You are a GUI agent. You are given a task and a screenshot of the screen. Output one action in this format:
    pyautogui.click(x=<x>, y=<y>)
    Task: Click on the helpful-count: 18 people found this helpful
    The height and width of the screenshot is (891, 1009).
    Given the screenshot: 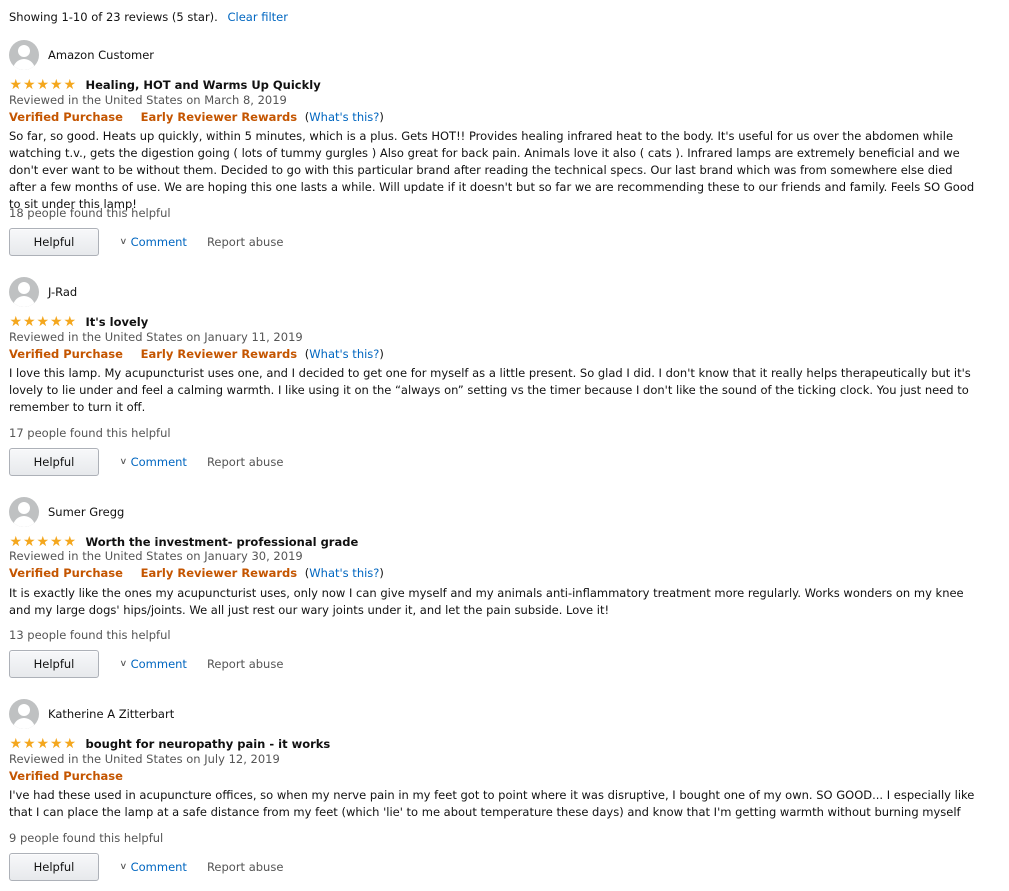 What is the action you would take?
    pyautogui.click(x=90, y=213)
    